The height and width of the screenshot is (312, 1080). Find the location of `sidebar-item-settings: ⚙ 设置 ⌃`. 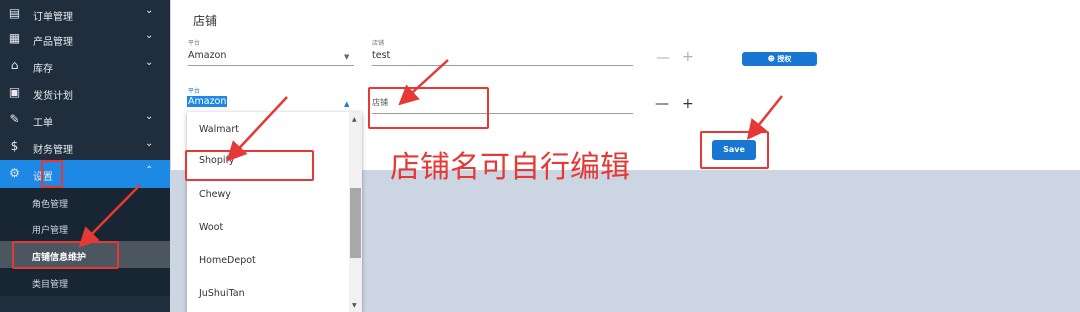

sidebar-item-settings: ⚙ 设置 ⌃ is located at coordinates (85, 174).